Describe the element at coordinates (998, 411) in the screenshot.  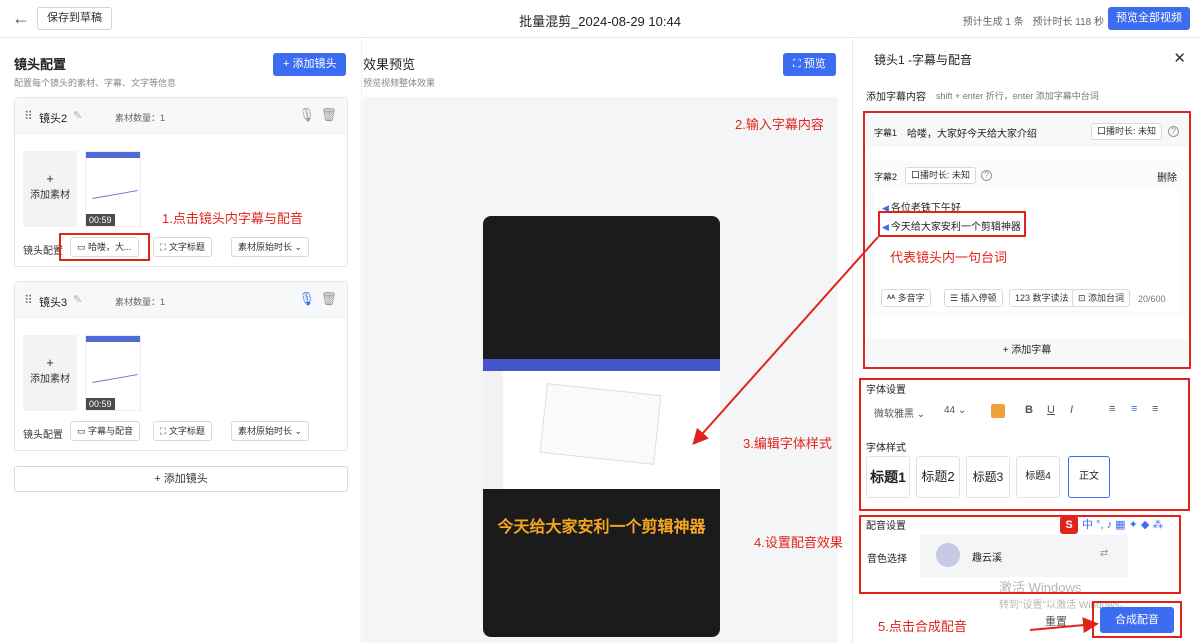
I see `font-color-picker` at that location.